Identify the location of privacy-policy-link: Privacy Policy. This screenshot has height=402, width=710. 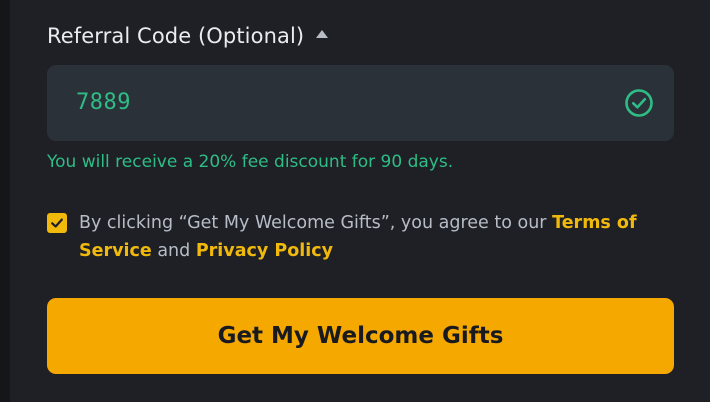
(264, 251).